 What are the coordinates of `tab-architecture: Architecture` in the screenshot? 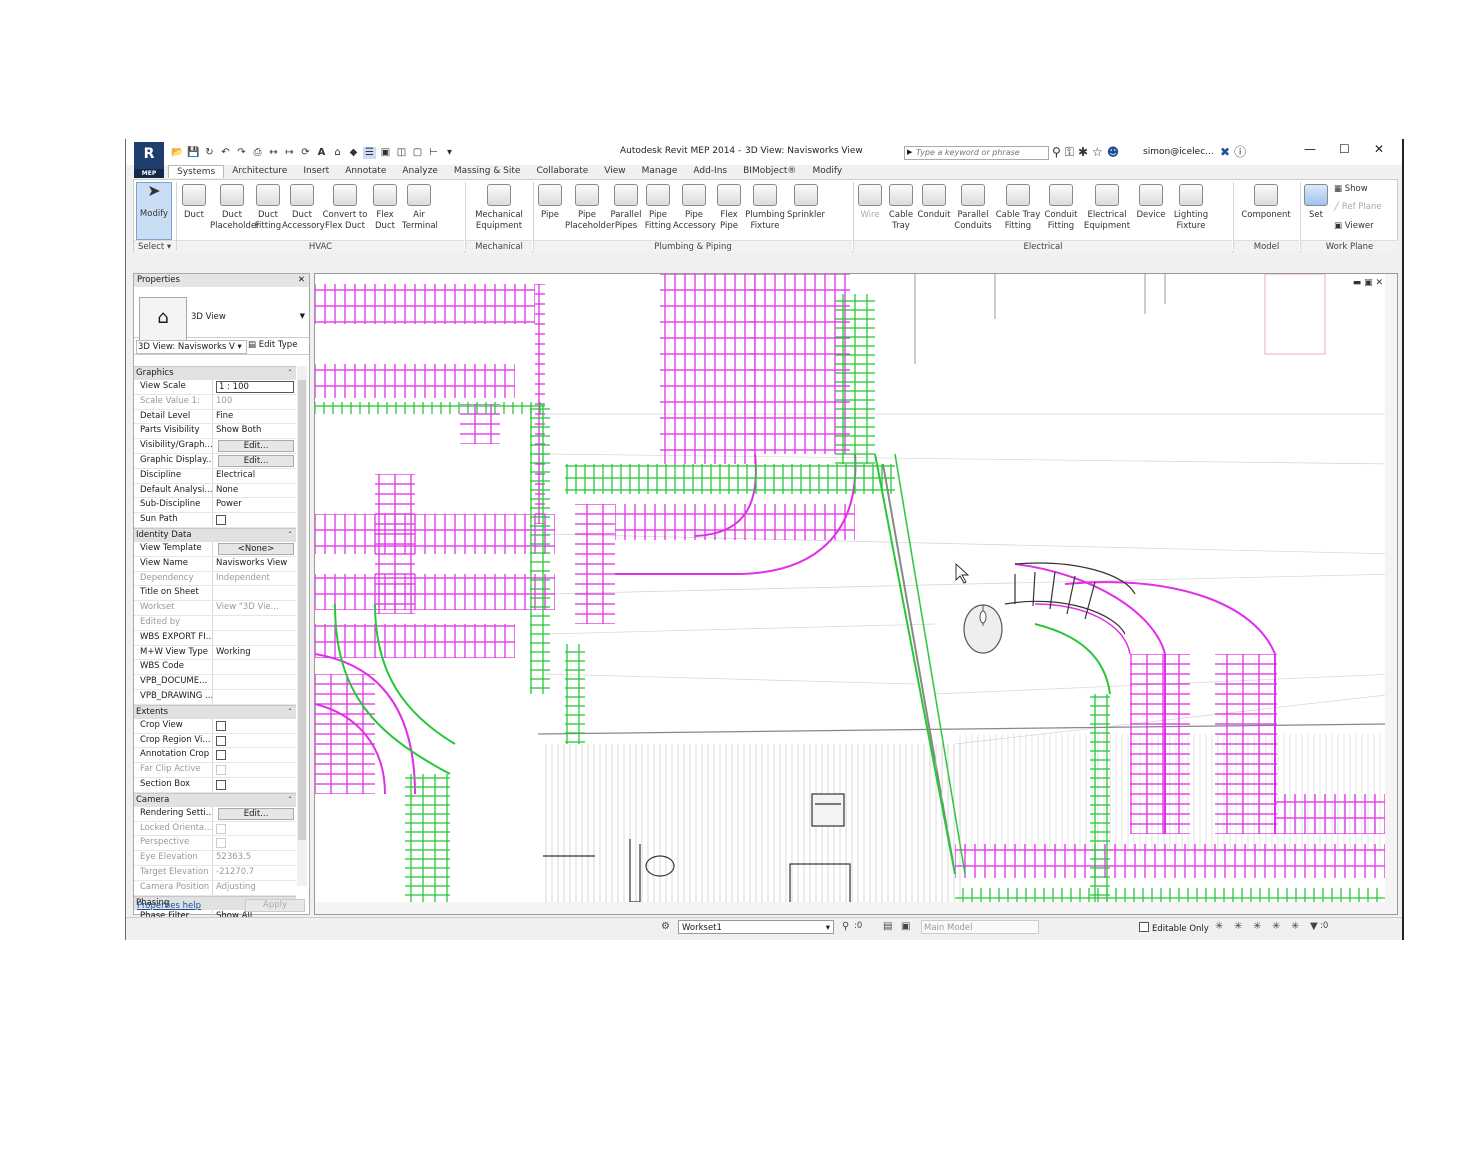 It's located at (259, 171).